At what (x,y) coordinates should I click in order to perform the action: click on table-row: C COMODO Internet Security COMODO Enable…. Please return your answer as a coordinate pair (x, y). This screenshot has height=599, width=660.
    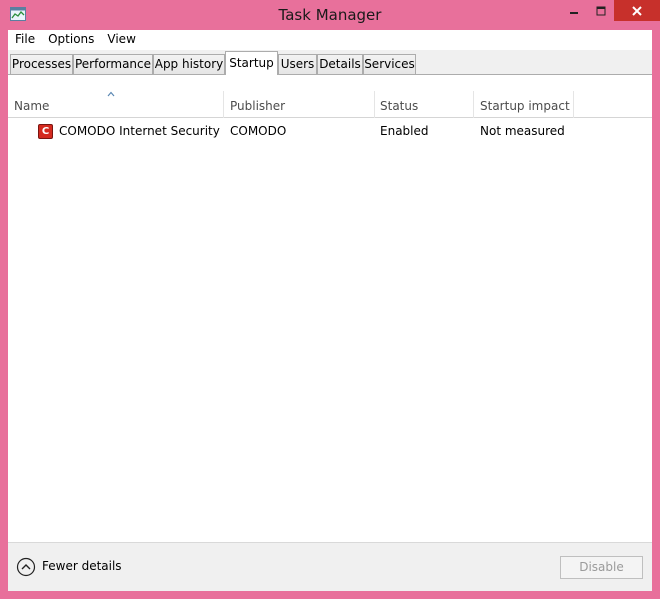
    Looking at the image, I should click on (330, 131).